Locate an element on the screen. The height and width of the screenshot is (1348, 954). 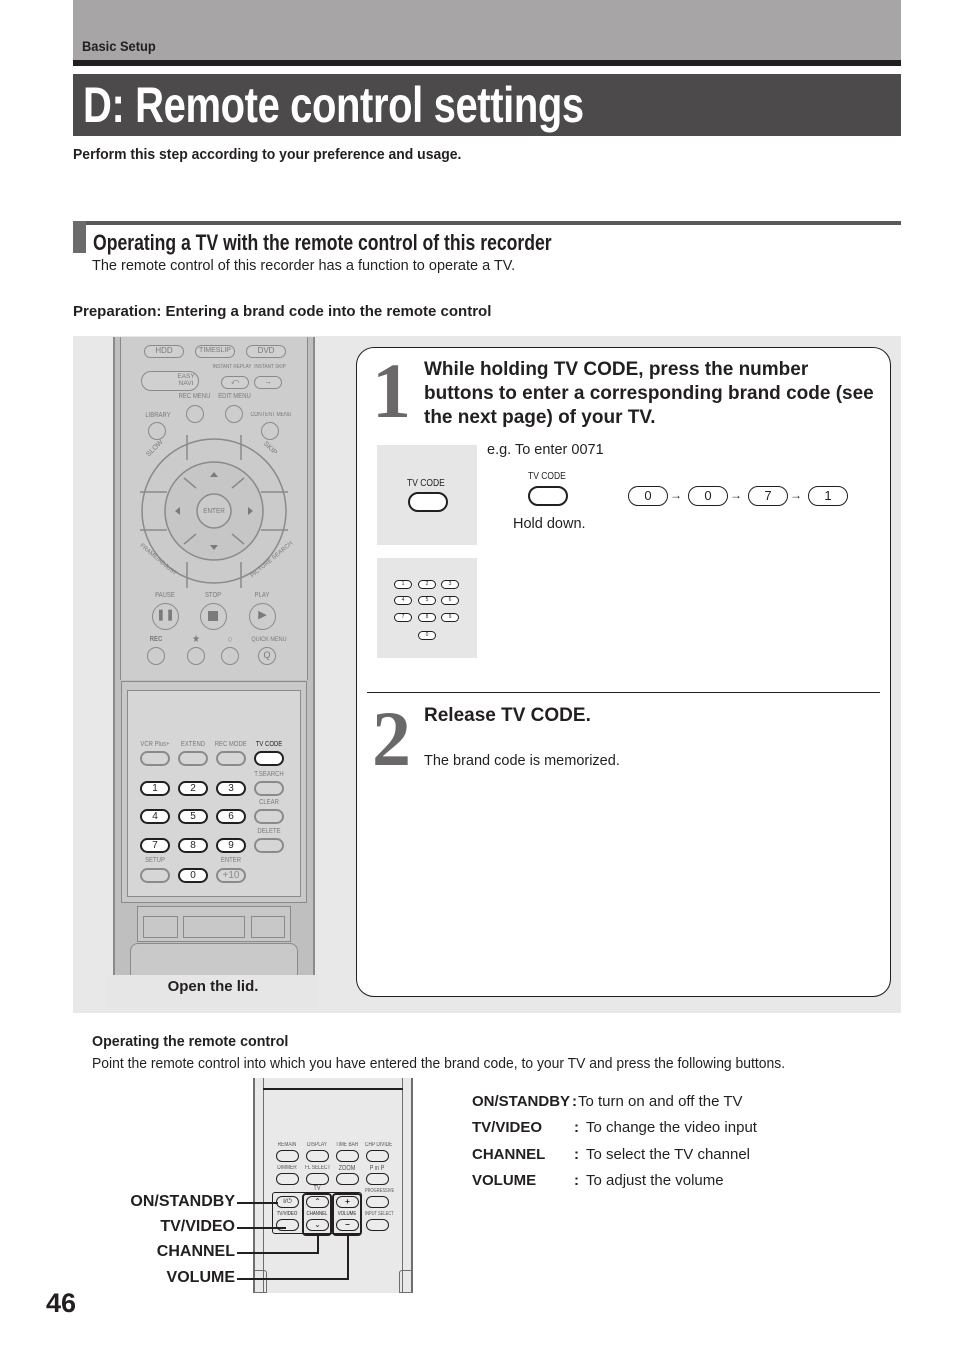
remain-label: REMAIN is located at coordinates (287, 1145).